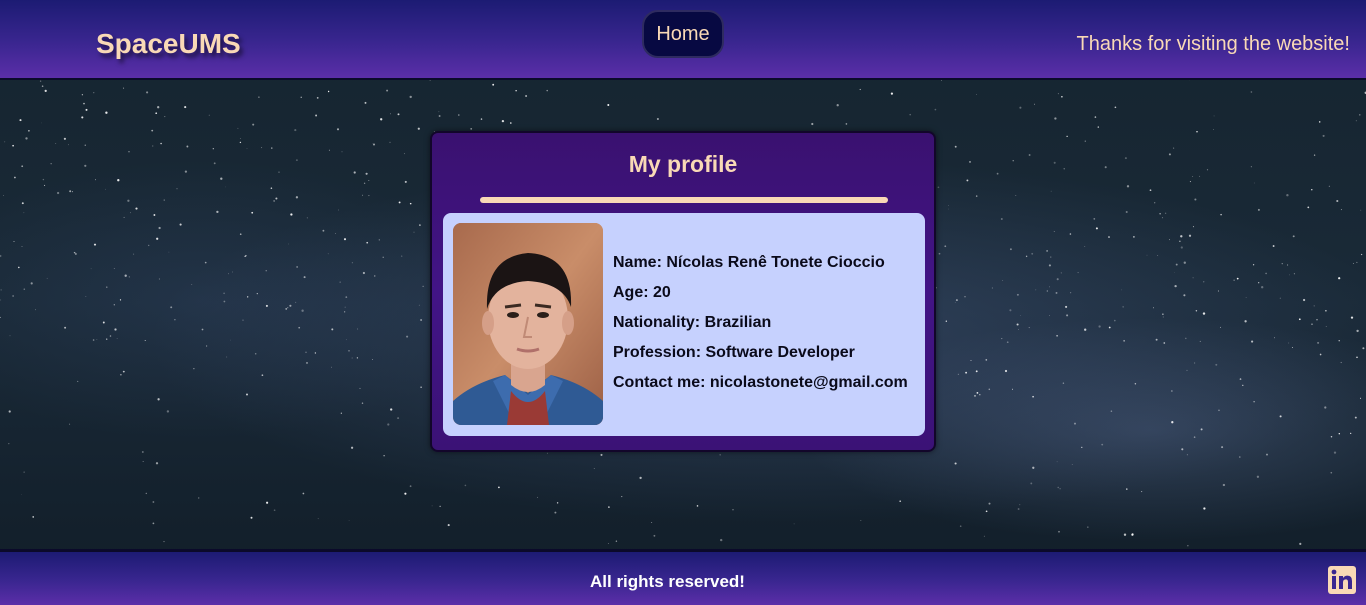 The height and width of the screenshot is (605, 1366). Describe the element at coordinates (683, 164) in the screenshot. I see `profile-title: My profile` at that location.